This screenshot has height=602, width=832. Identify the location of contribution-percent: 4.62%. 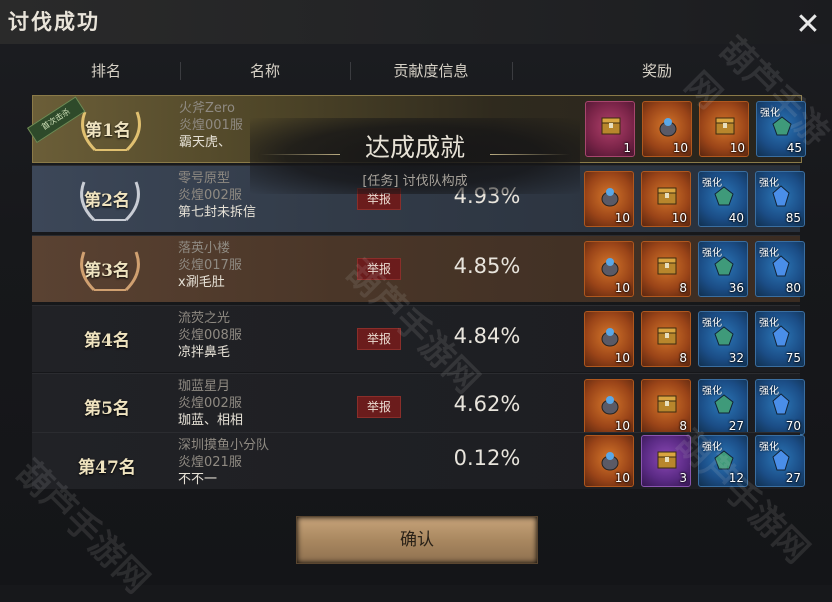
(487, 404).